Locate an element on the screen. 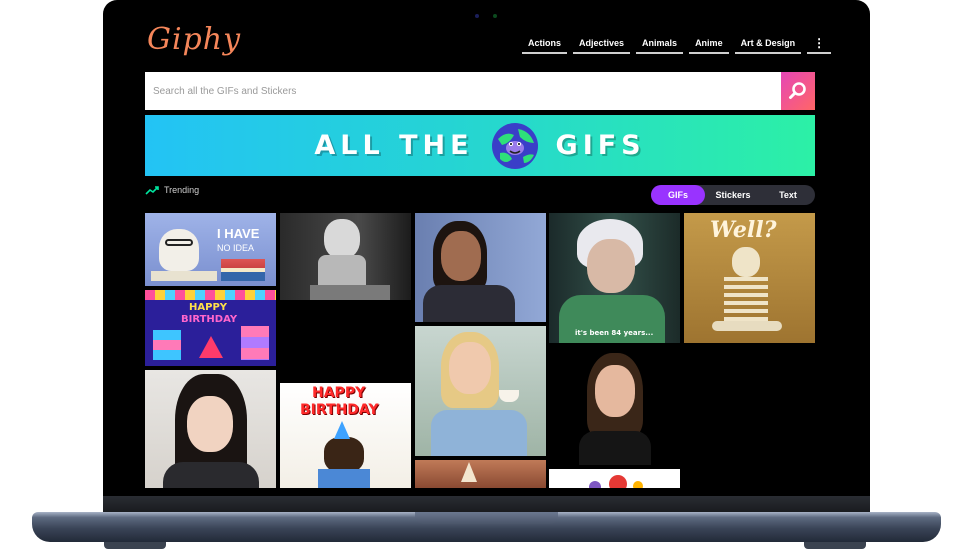 The height and width of the screenshot is (549, 973). trending-label: Trending is located at coordinates (182, 190).